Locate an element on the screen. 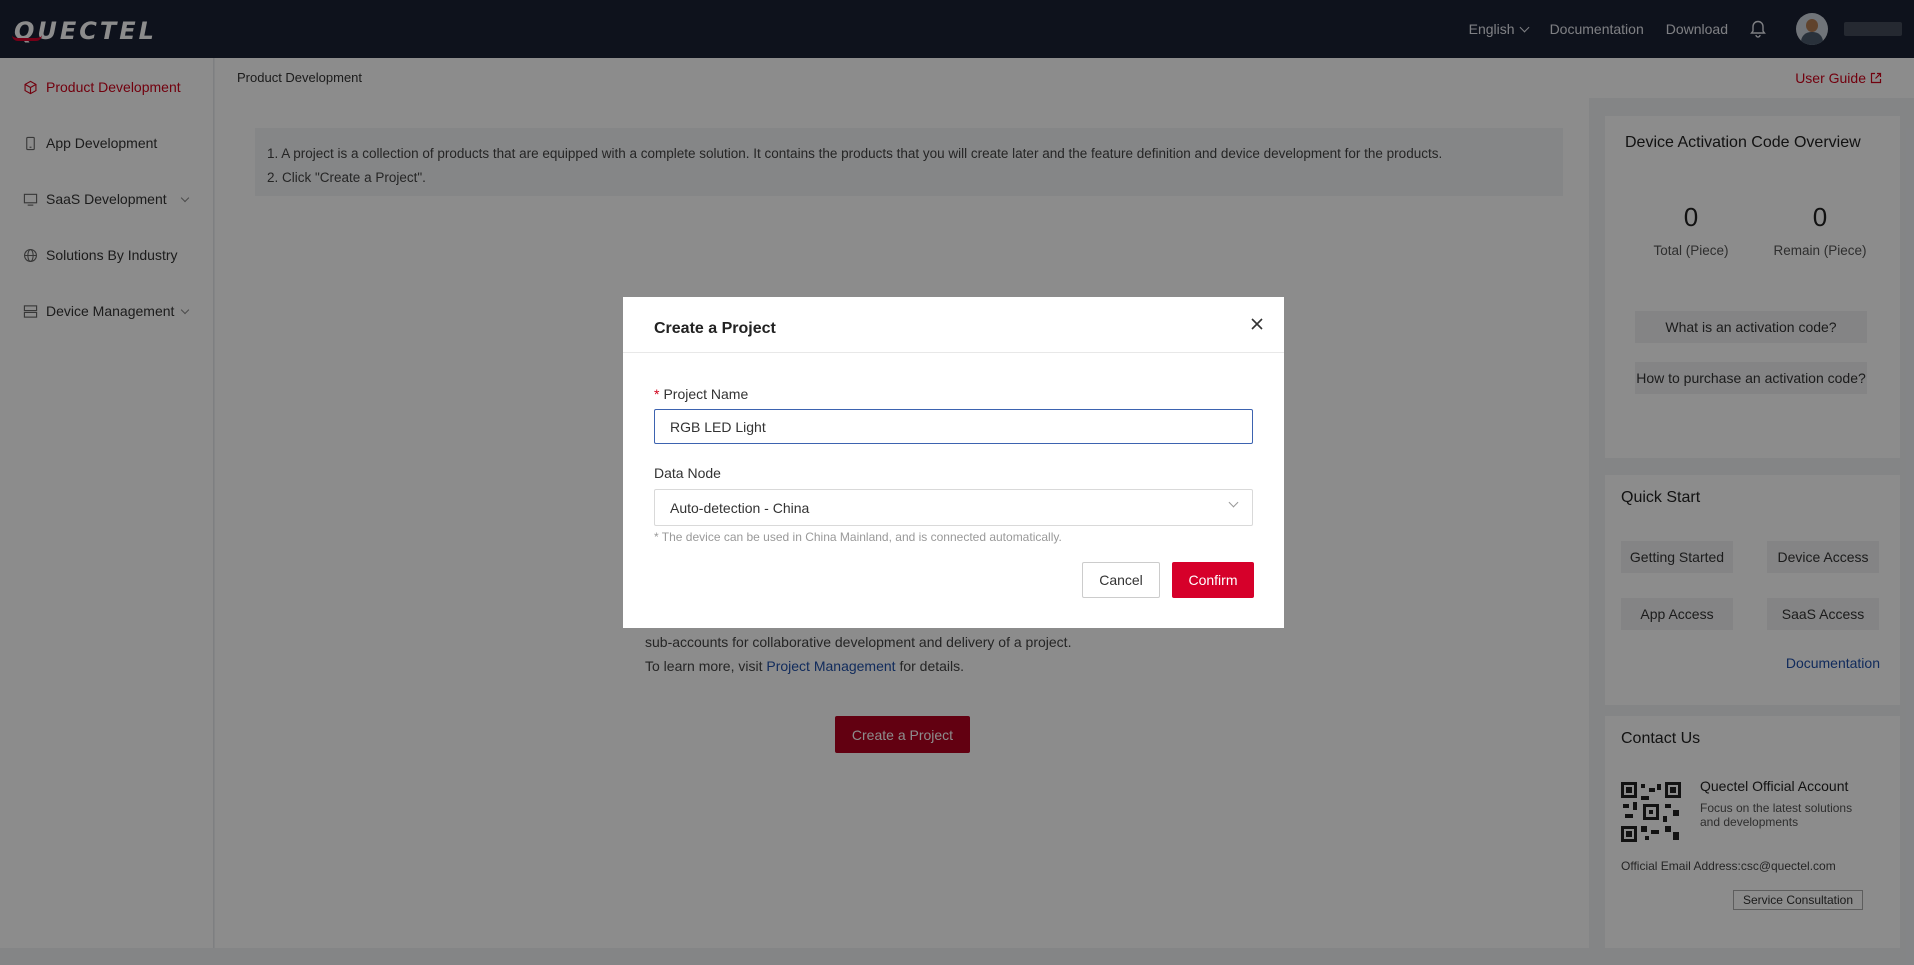 The height and width of the screenshot is (965, 1914). data-node-label: Data Node is located at coordinates (687, 473).